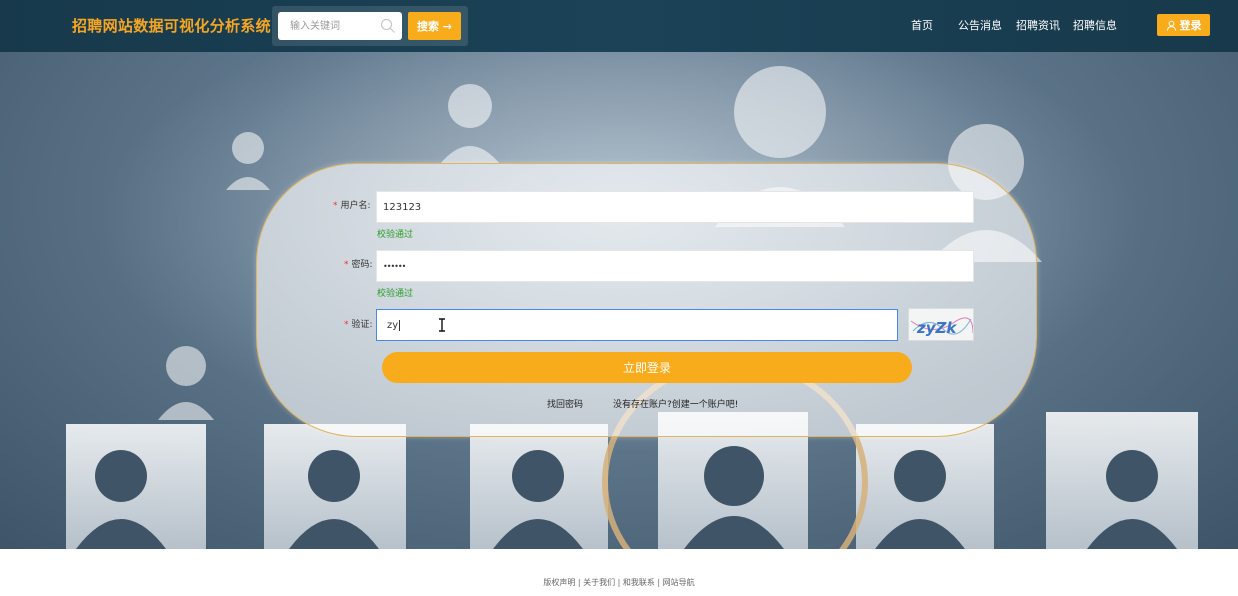 Image resolution: width=1238 pixels, height=596 pixels. Describe the element at coordinates (647, 367) in the screenshot. I see `login-submit-button: 立即登录` at that location.